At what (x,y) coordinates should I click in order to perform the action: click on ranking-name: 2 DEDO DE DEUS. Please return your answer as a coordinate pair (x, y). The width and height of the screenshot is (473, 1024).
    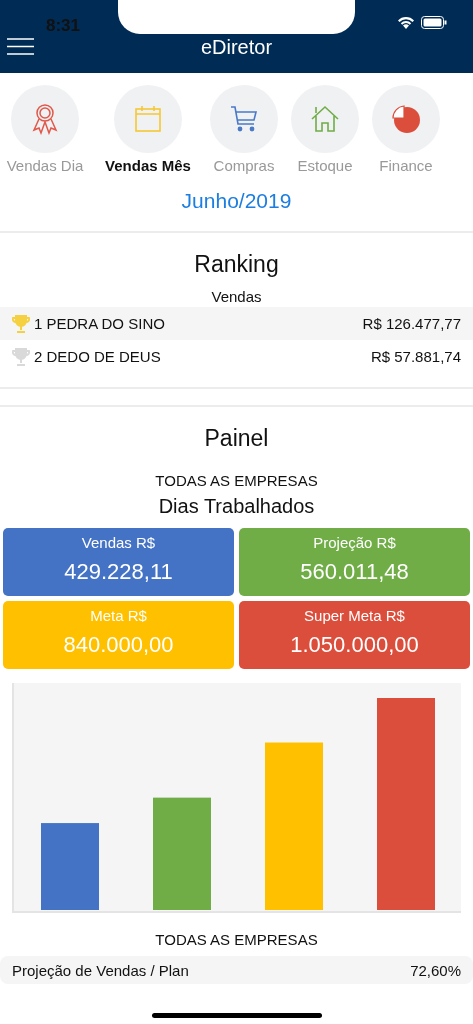
    Looking at the image, I should click on (98, 356).